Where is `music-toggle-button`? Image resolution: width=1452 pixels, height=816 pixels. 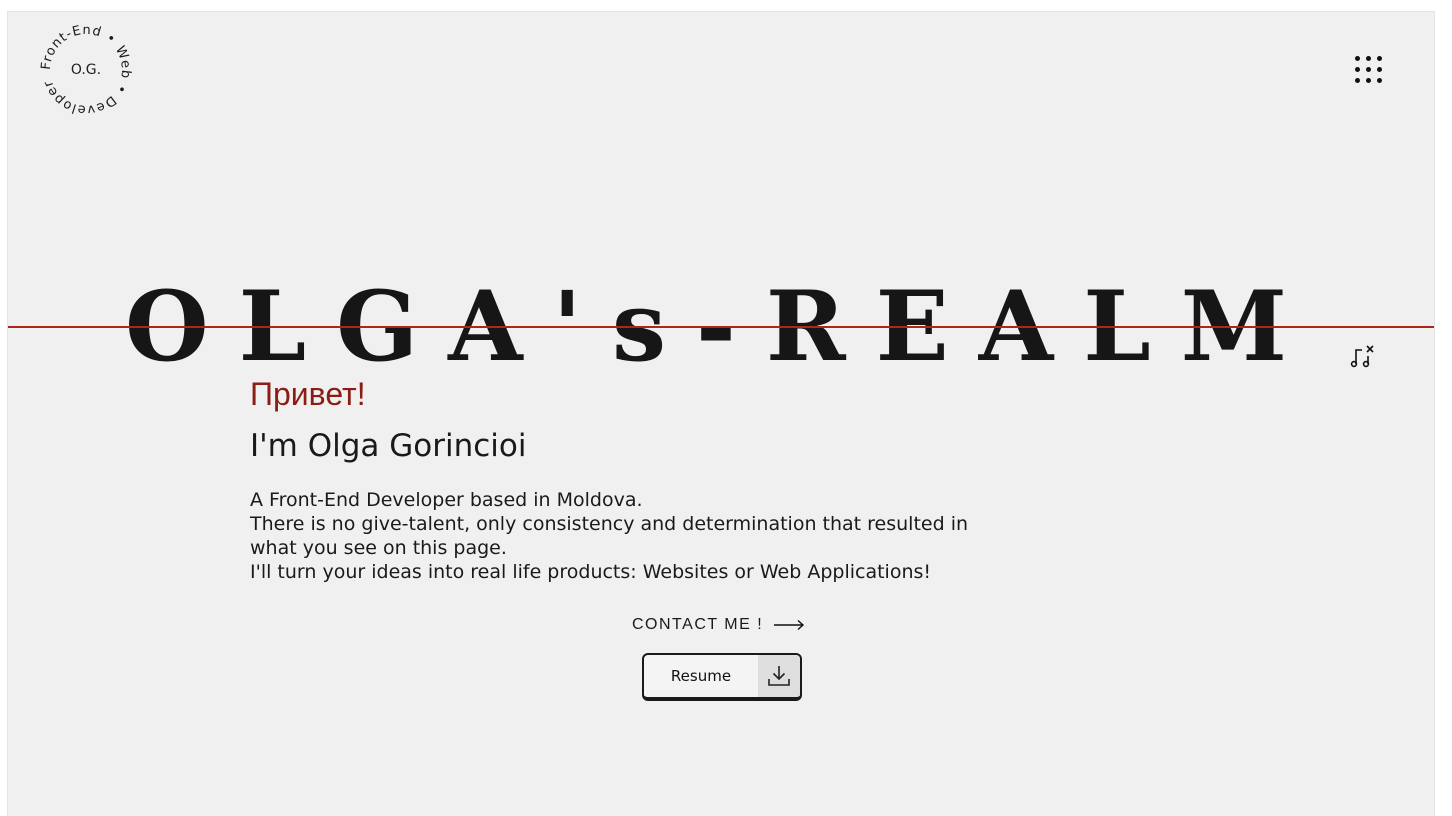
music-toggle-button is located at coordinates (1363, 357).